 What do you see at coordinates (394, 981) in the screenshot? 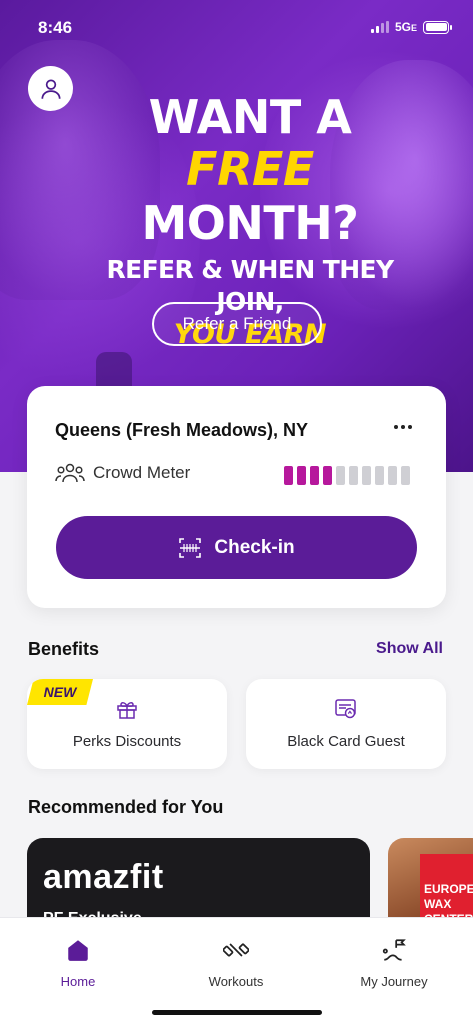
I see `tab-label: My Journey` at bounding box center [394, 981].